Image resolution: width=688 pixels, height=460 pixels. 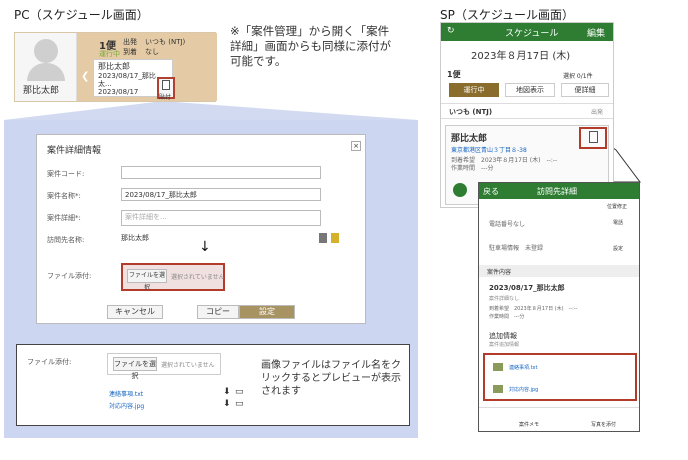 What do you see at coordinates (218, 312) in the screenshot?
I see `copy-button: コピー` at bounding box center [218, 312].